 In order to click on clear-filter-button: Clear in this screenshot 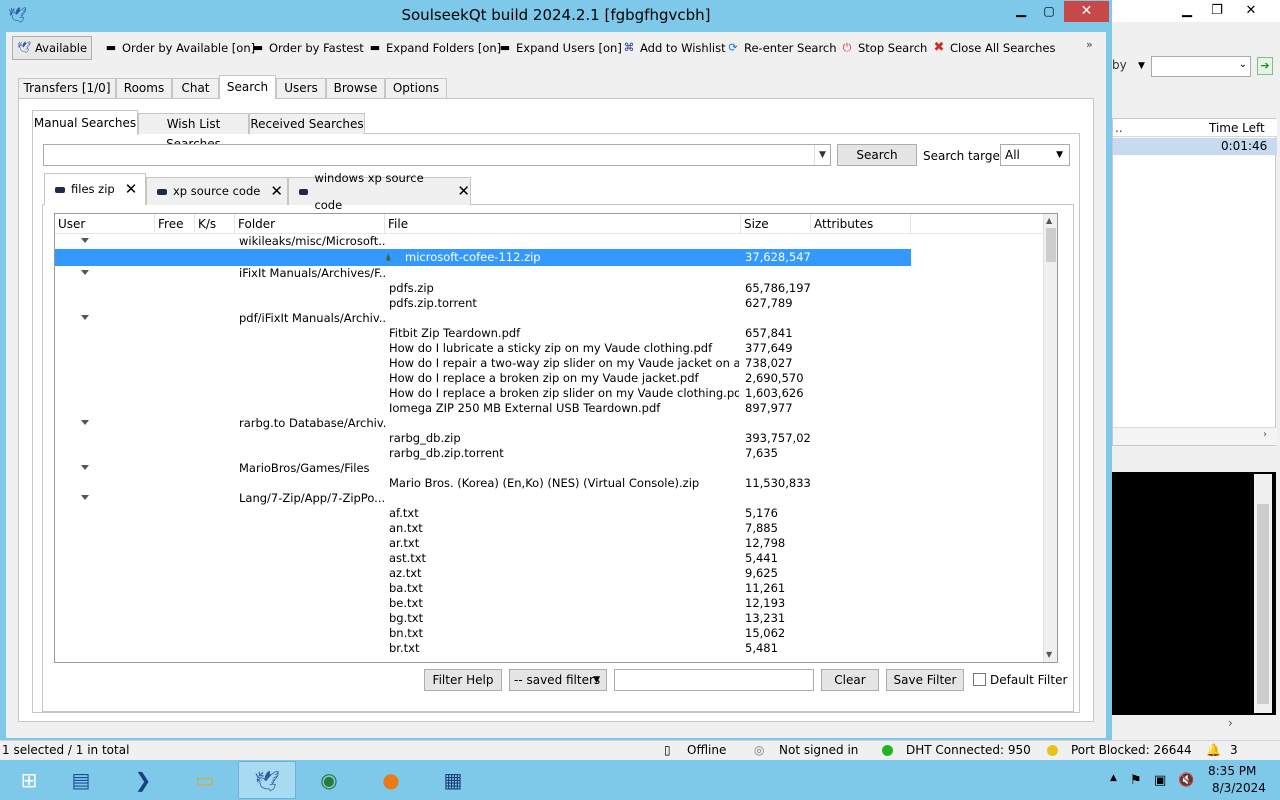, I will do `click(850, 680)`.